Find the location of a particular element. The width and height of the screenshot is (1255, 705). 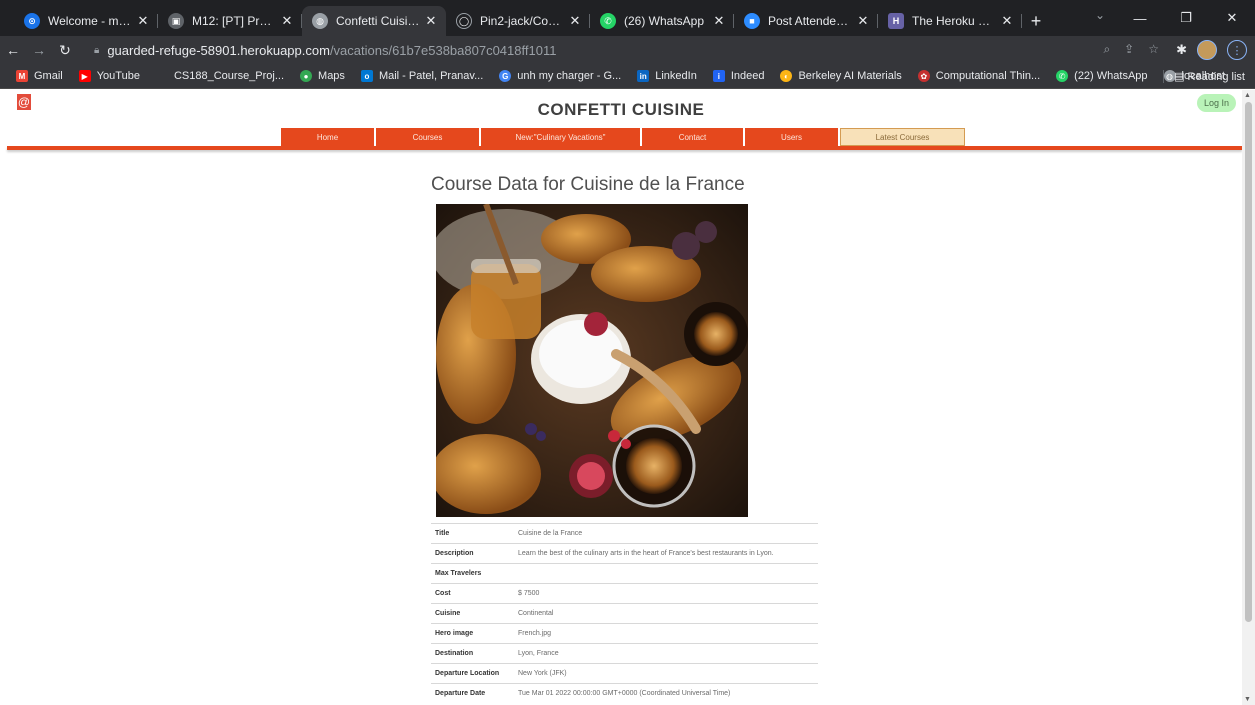

nav-contact: Contact is located at coordinates (693, 137).